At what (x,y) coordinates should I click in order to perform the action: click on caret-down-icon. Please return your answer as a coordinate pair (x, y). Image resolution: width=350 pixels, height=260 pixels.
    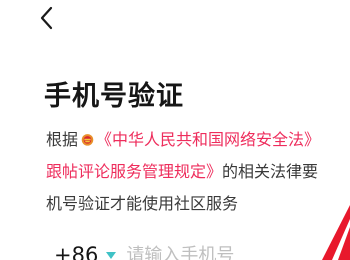
    Looking at the image, I should click on (111, 255).